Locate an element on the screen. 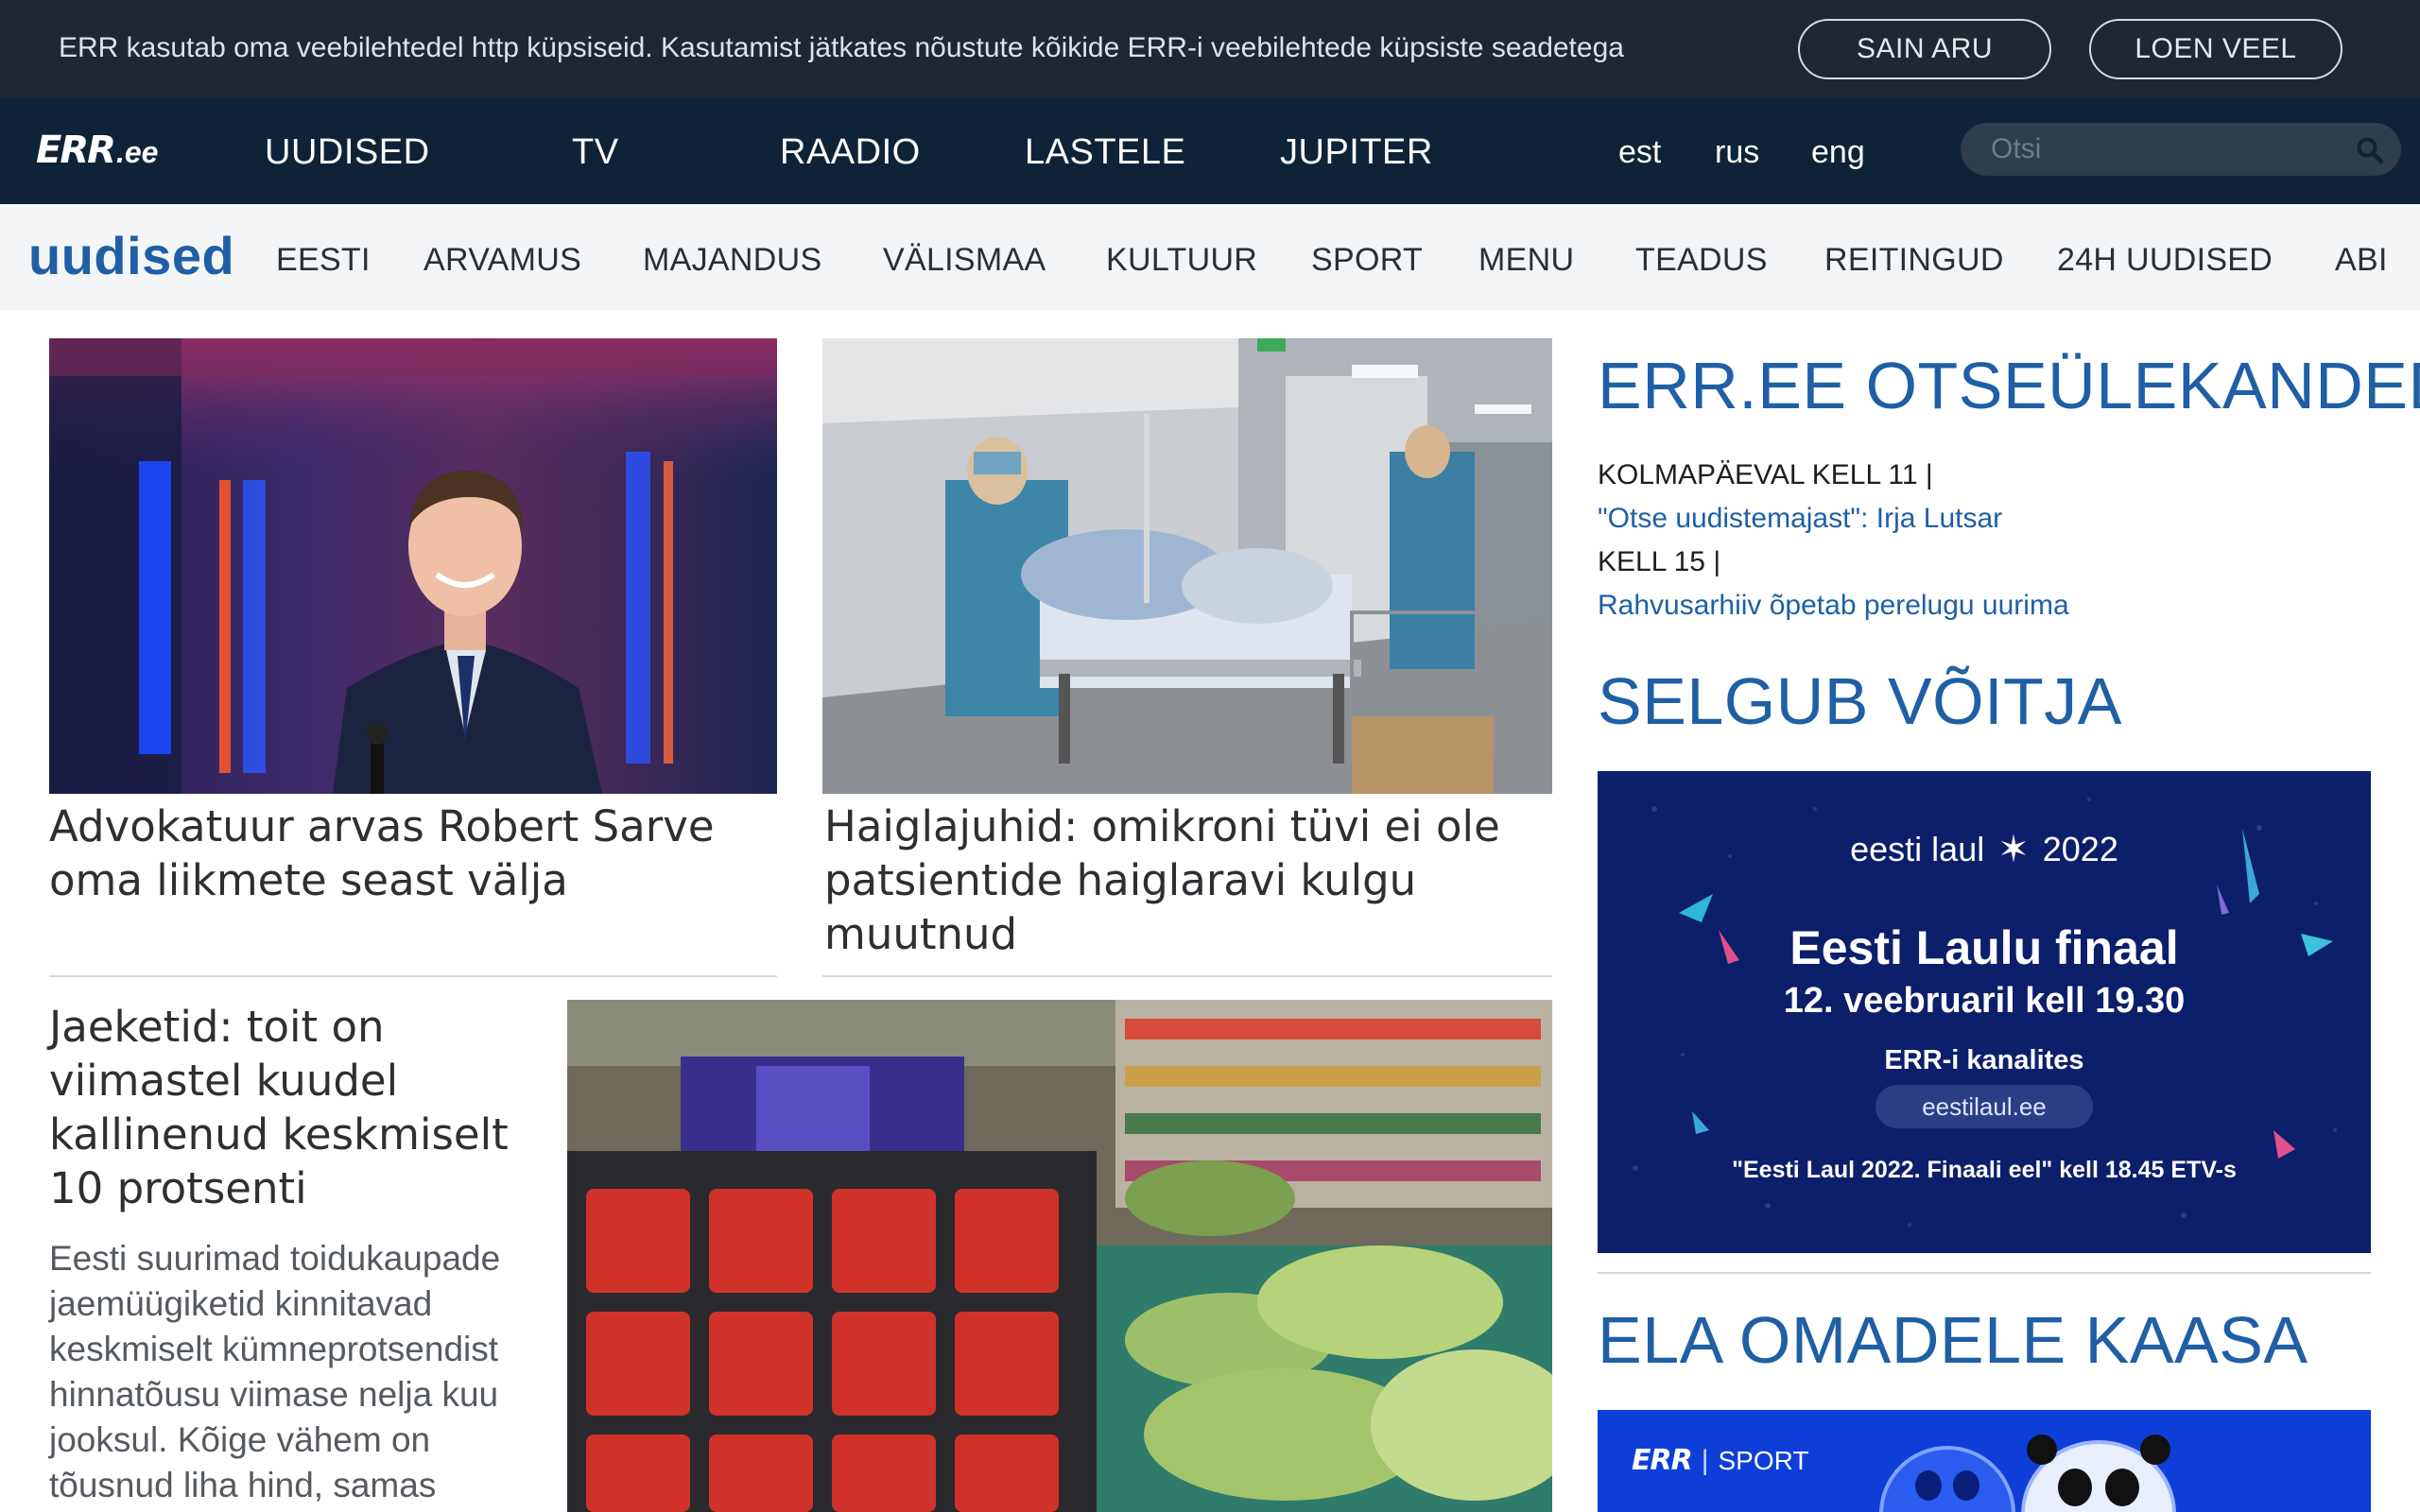  lang-rus: rus is located at coordinates (1737, 152).